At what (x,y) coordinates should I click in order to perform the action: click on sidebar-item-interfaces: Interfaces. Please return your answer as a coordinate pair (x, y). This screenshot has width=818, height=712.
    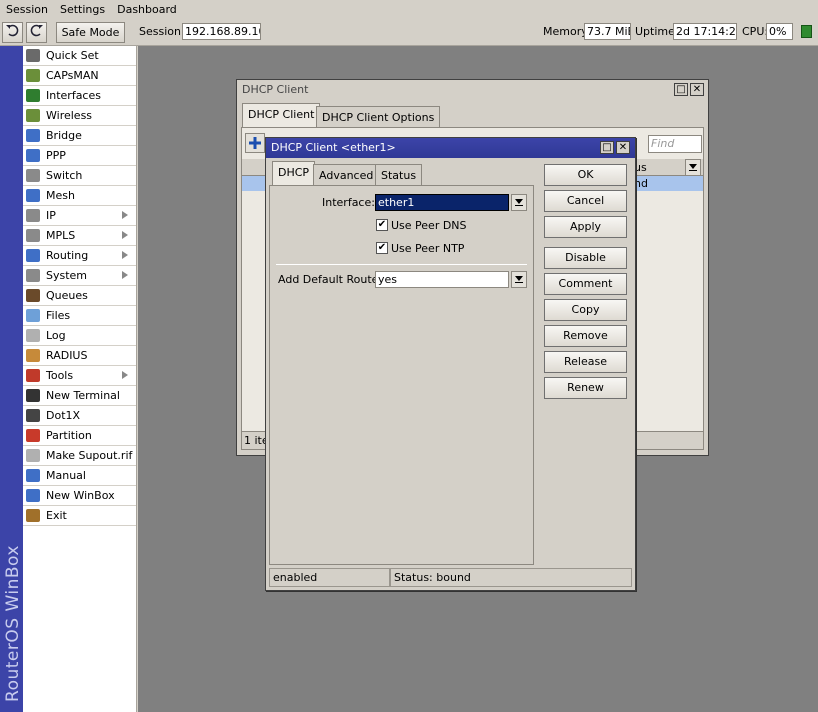
    Looking at the image, I should click on (79, 96).